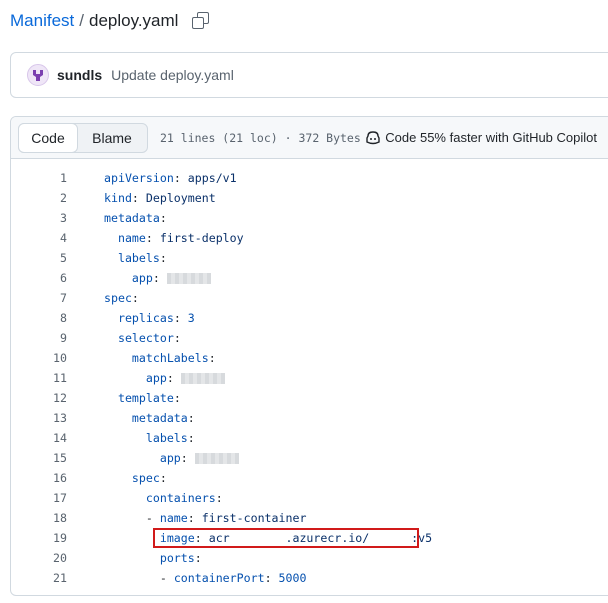 This screenshot has width=608, height=603. Describe the element at coordinates (309, 518) in the screenshot. I see `code-line: 18 - name: first-container` at that location.